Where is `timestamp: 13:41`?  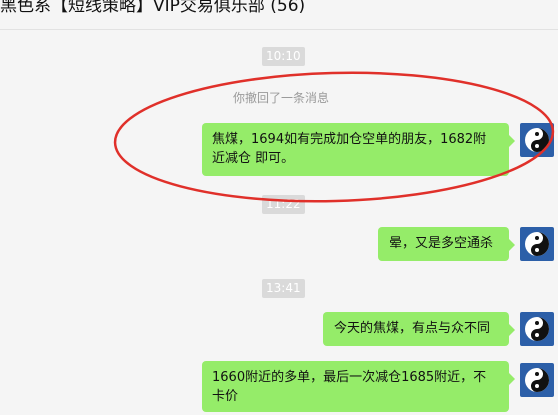
timestamp: 13:41 is located at coordinates (283, 288).